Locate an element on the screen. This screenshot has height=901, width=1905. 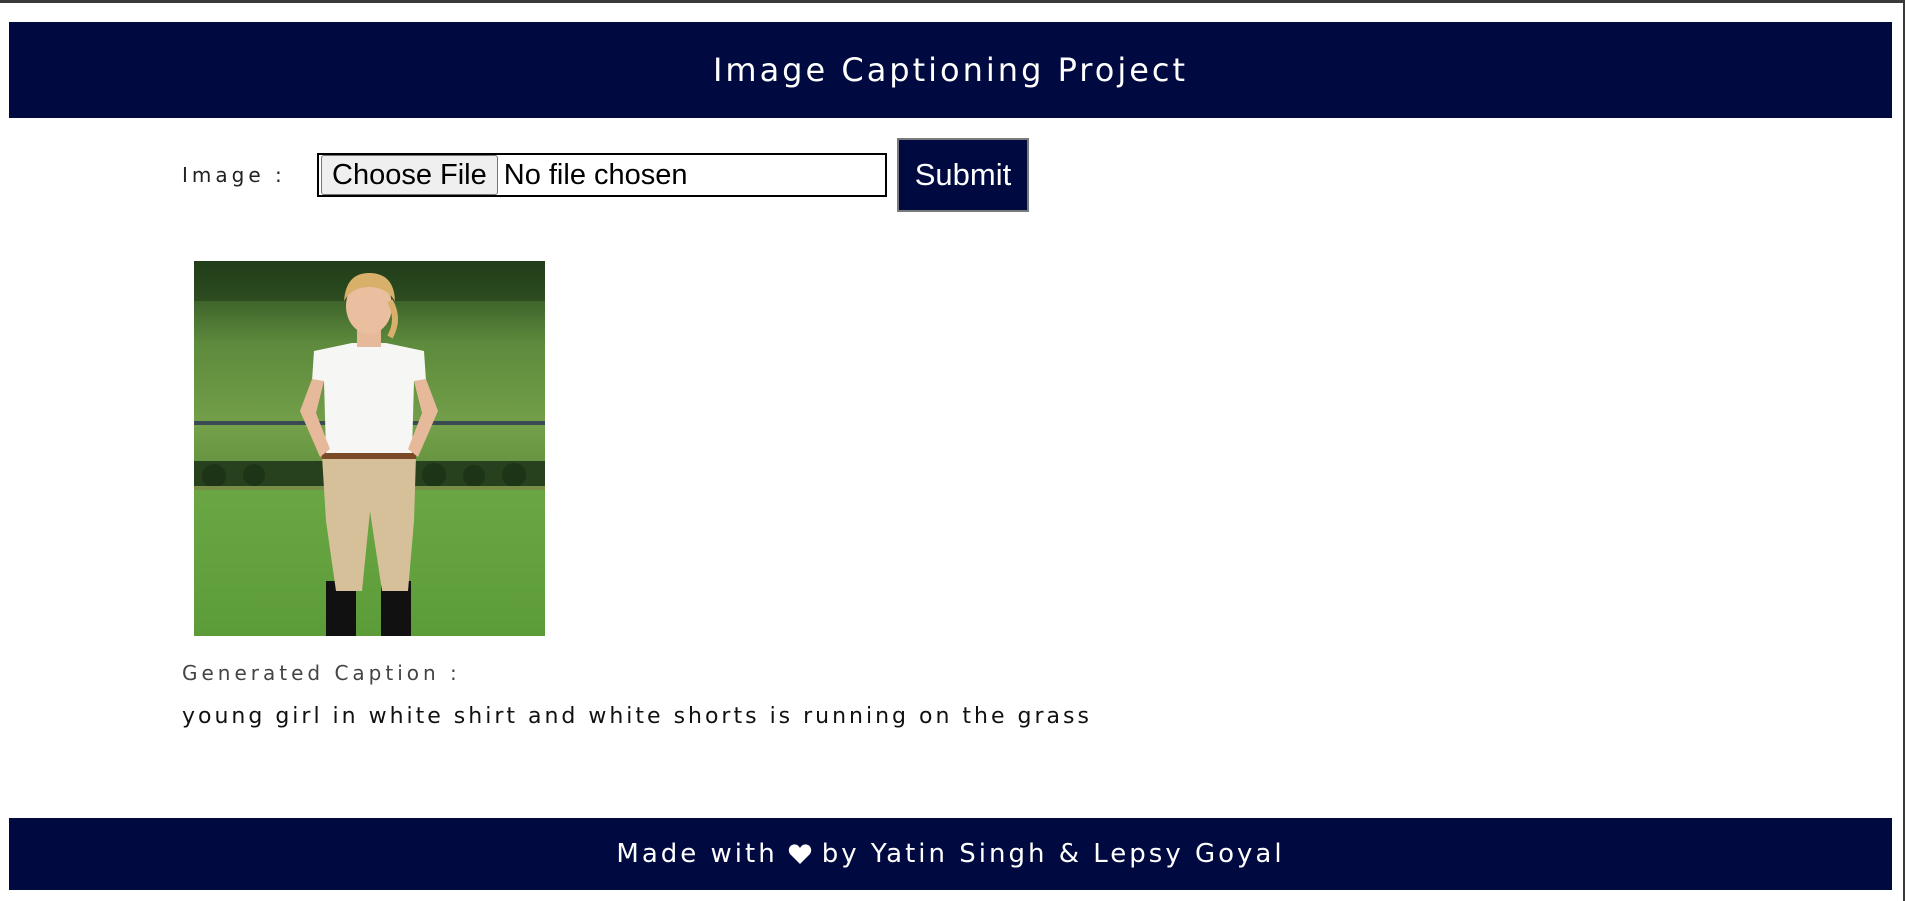
footer-text-before: Made with is located at coordinates (697, 854).